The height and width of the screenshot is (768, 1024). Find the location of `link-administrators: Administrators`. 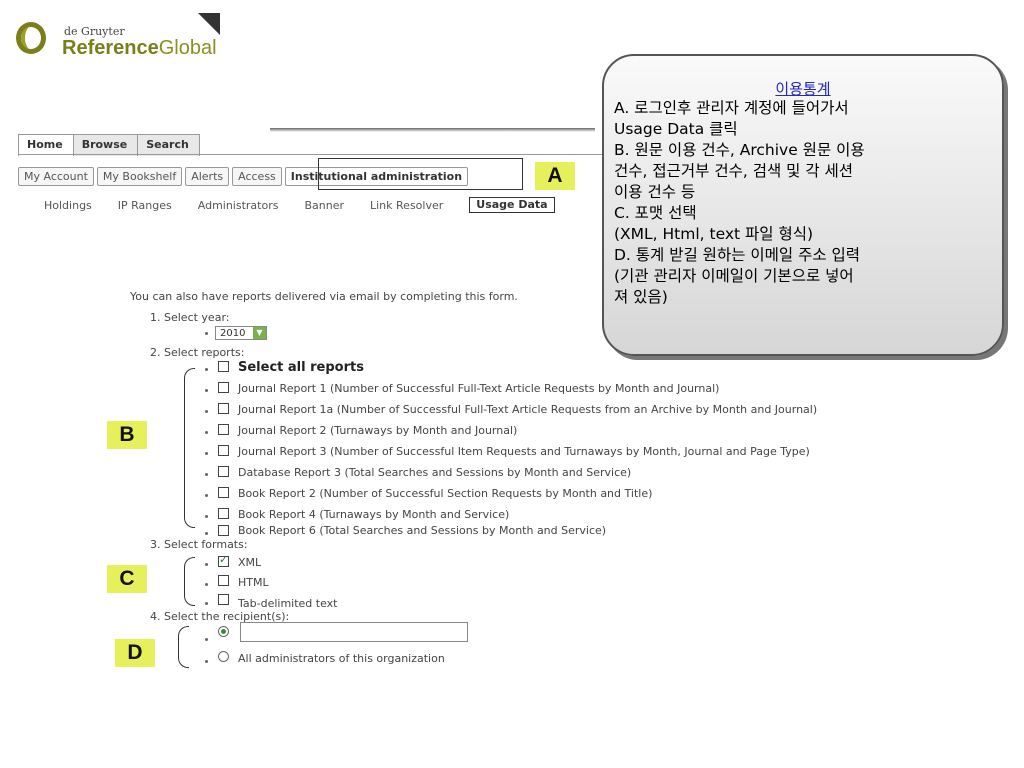

link-administrators: Administrators is located at coordinates (238, 206).